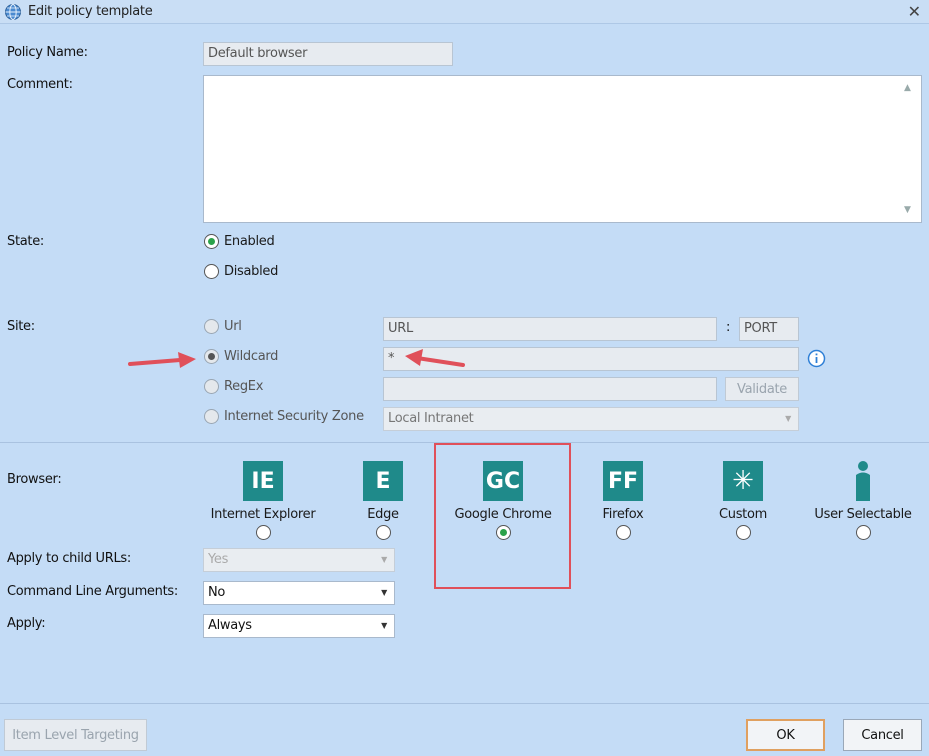  What do you see at coordinates (263, 532) in the screenshot?
I see `browser-radio-ie` at bounding box center [263, 532].